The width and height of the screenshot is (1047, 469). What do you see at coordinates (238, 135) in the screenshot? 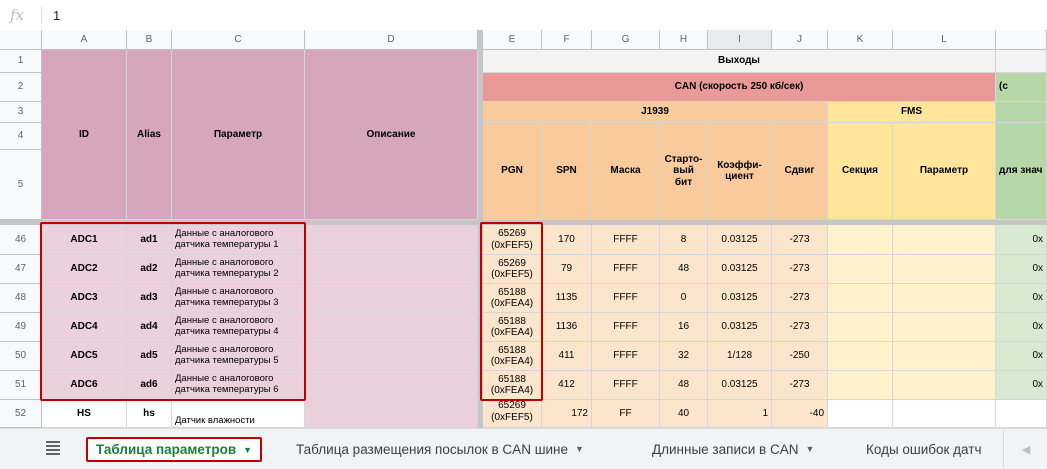
I see `header-parameter: Параметр` at bounding box center [238, 135].